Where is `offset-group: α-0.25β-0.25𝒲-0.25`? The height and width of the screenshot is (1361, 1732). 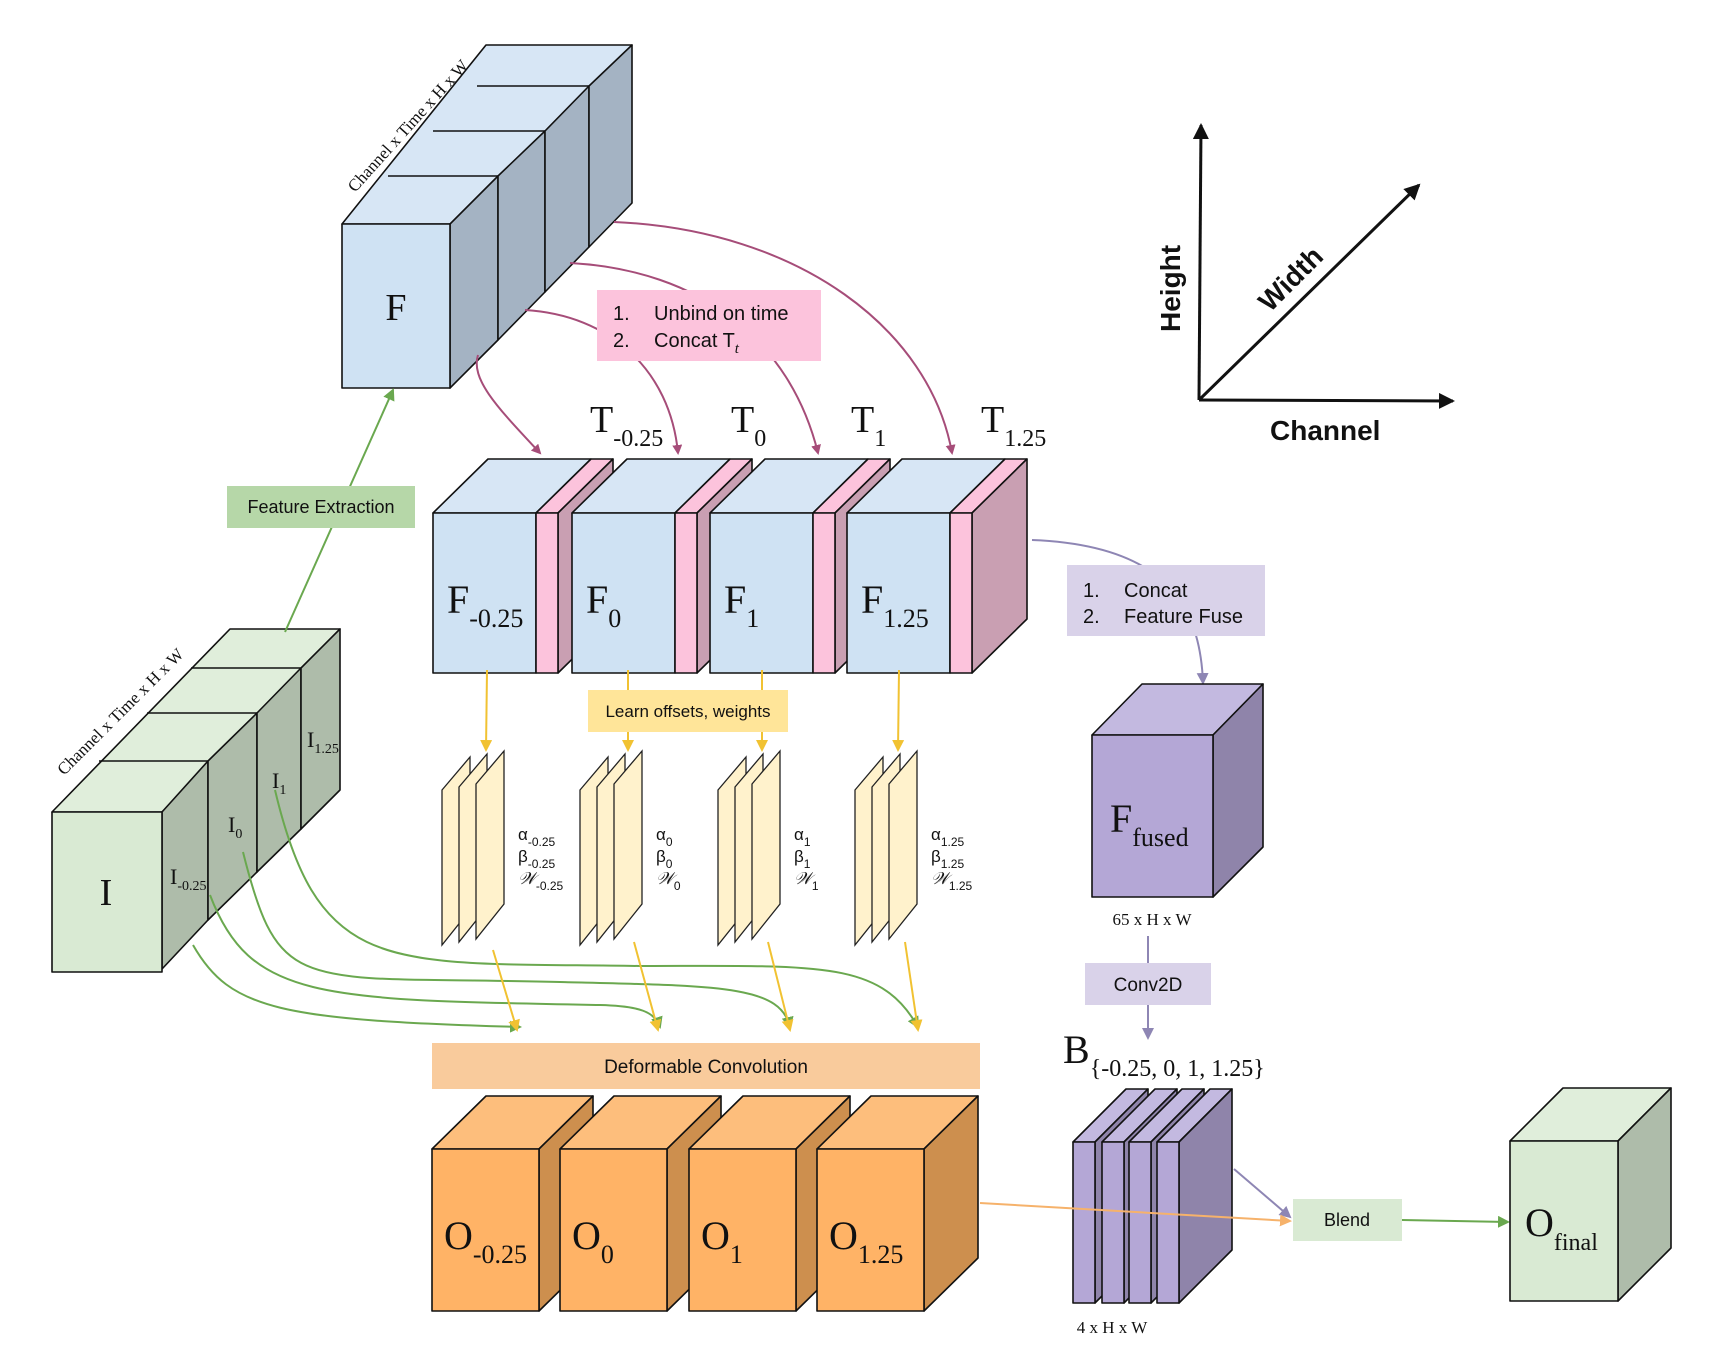 offset-group: α-0.25β-0.25𝒲-0.25 is located at coordinates (502, 848).